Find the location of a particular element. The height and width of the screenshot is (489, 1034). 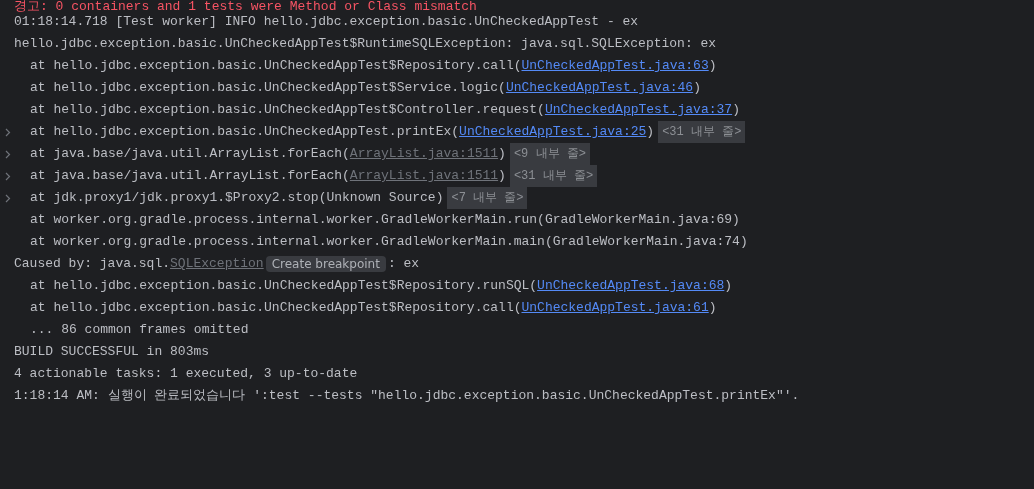

source-link: UnCheckedAppTest.java:68 is located at coordinates (631, 286).